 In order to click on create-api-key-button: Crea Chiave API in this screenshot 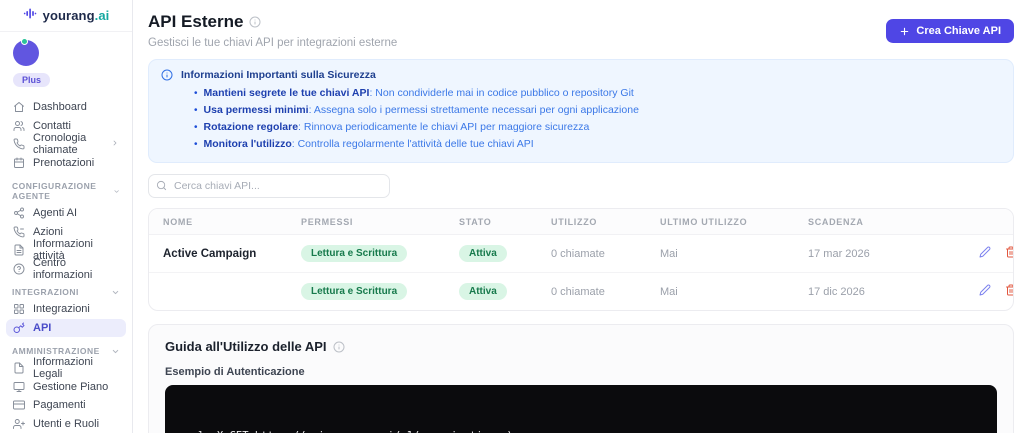, I will do `click(950, 31)`.